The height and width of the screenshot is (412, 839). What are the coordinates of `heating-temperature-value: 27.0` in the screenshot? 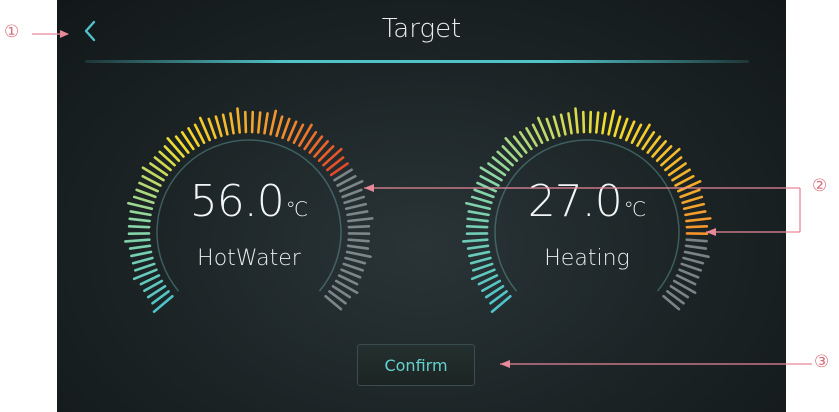 It's located at (575, 201).